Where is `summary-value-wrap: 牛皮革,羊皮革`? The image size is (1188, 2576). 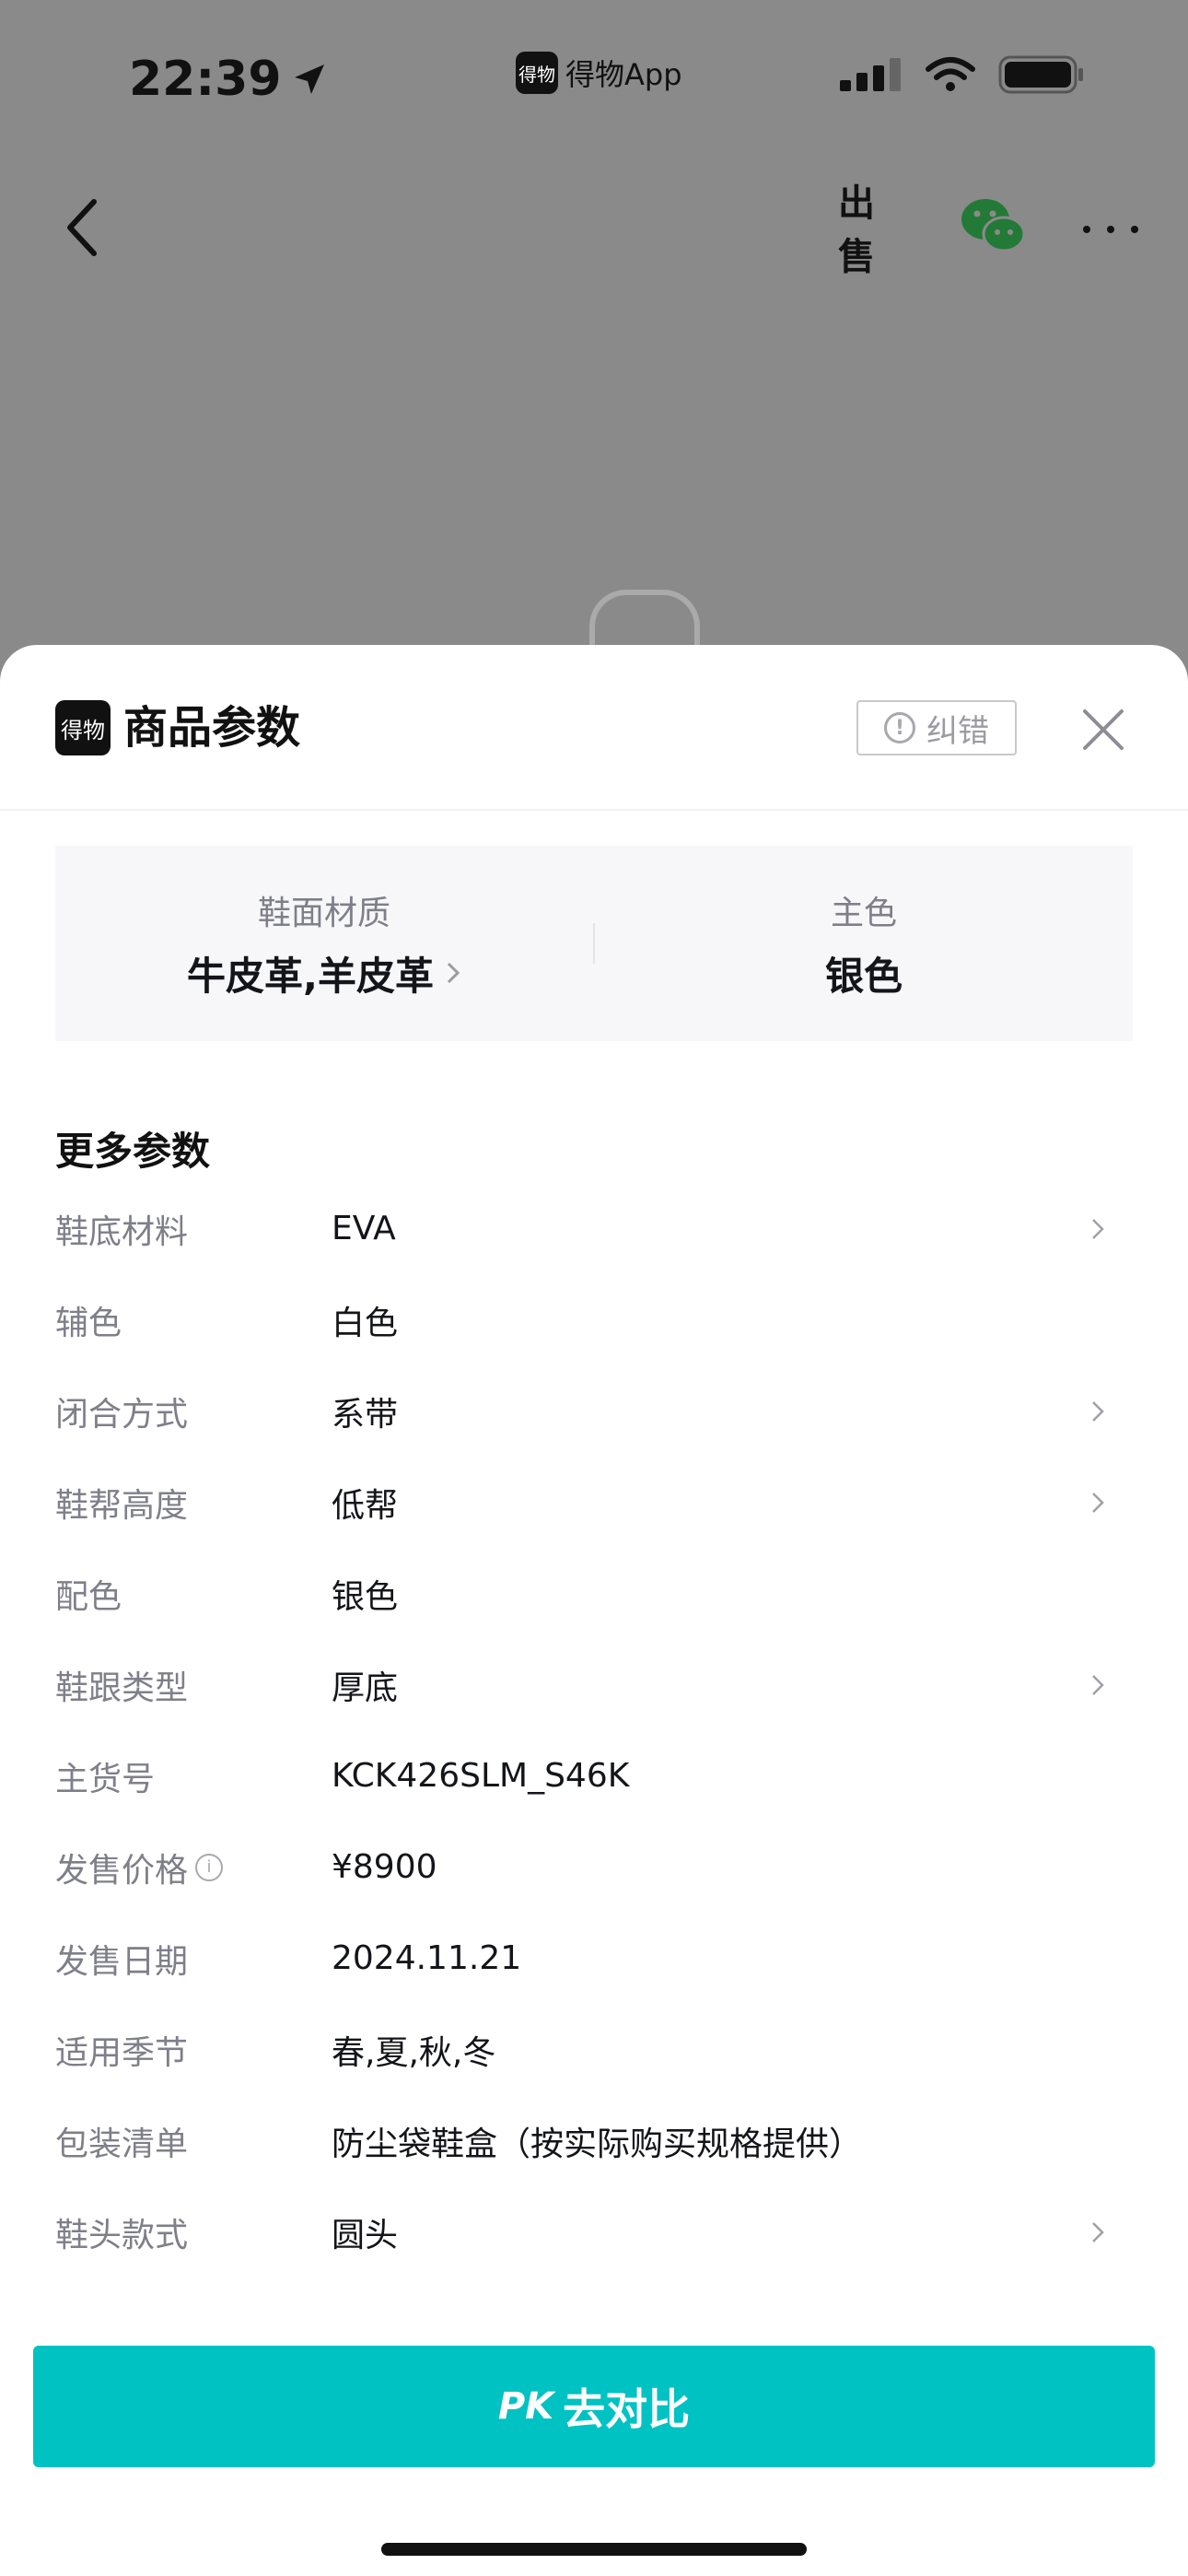 summary-value-wrap: 牛皮革,羊皮革 is located at coordinates (324, 973).